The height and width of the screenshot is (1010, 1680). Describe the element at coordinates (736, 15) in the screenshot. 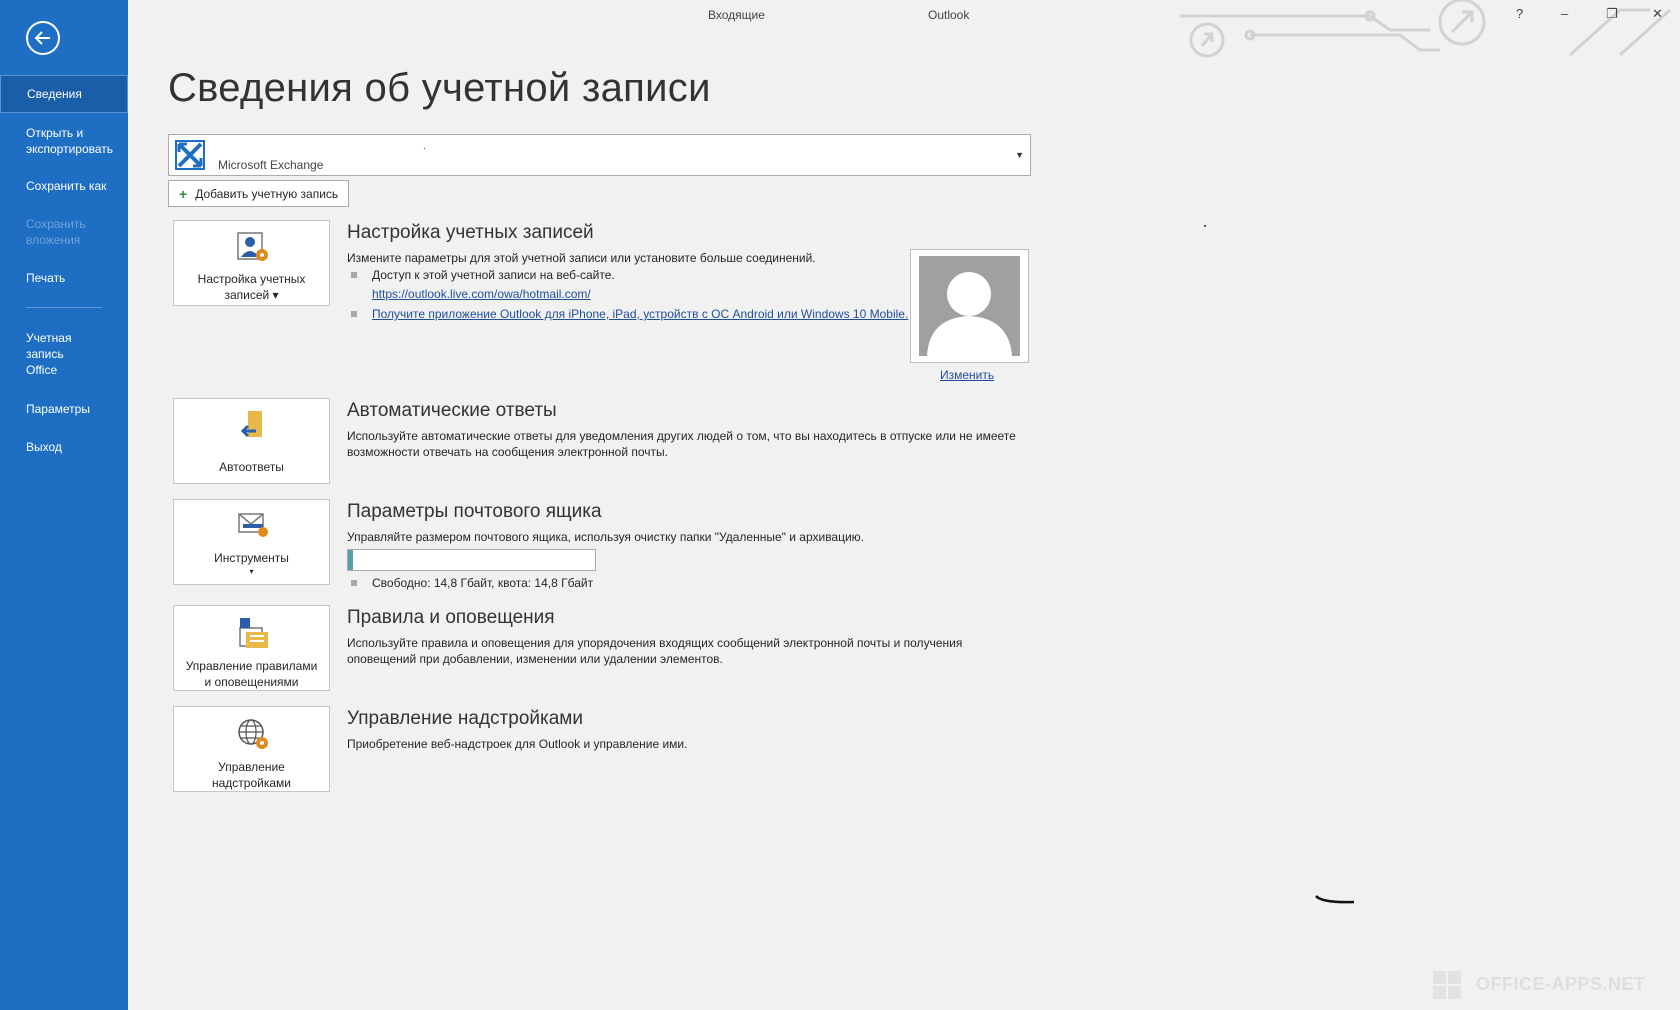

I see `titlebar-folder: Входящие` at that location.